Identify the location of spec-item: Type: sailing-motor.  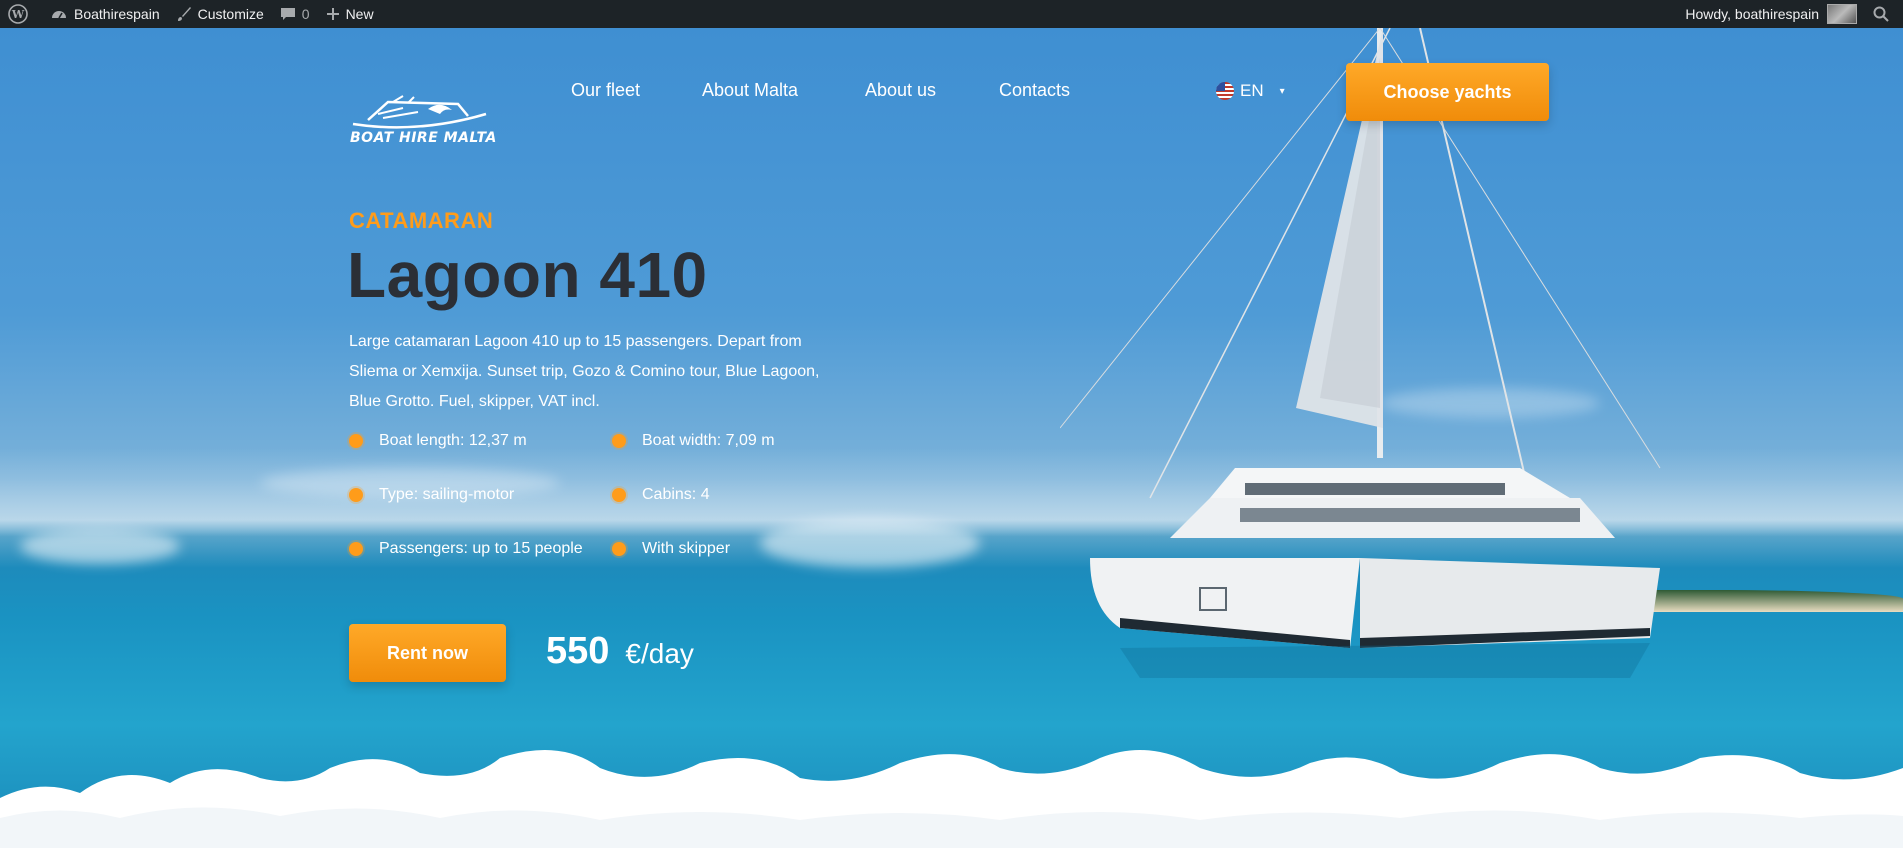
(431, 495).